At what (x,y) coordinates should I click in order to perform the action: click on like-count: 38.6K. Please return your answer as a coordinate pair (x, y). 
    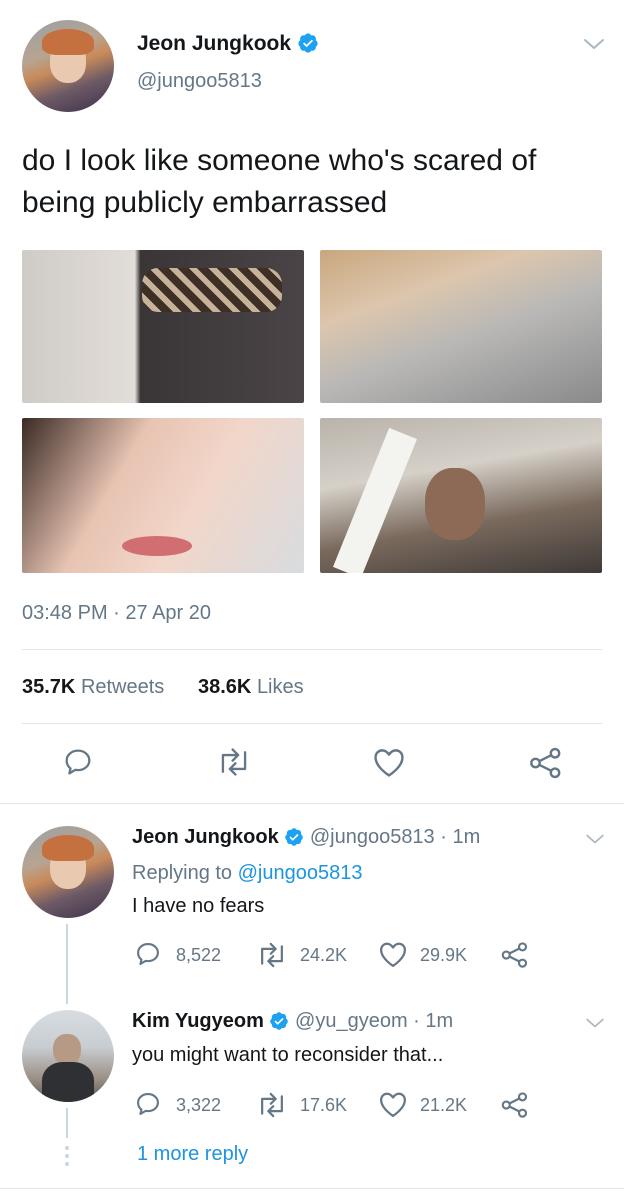
    Looking at the image, I should click on (225, 687).